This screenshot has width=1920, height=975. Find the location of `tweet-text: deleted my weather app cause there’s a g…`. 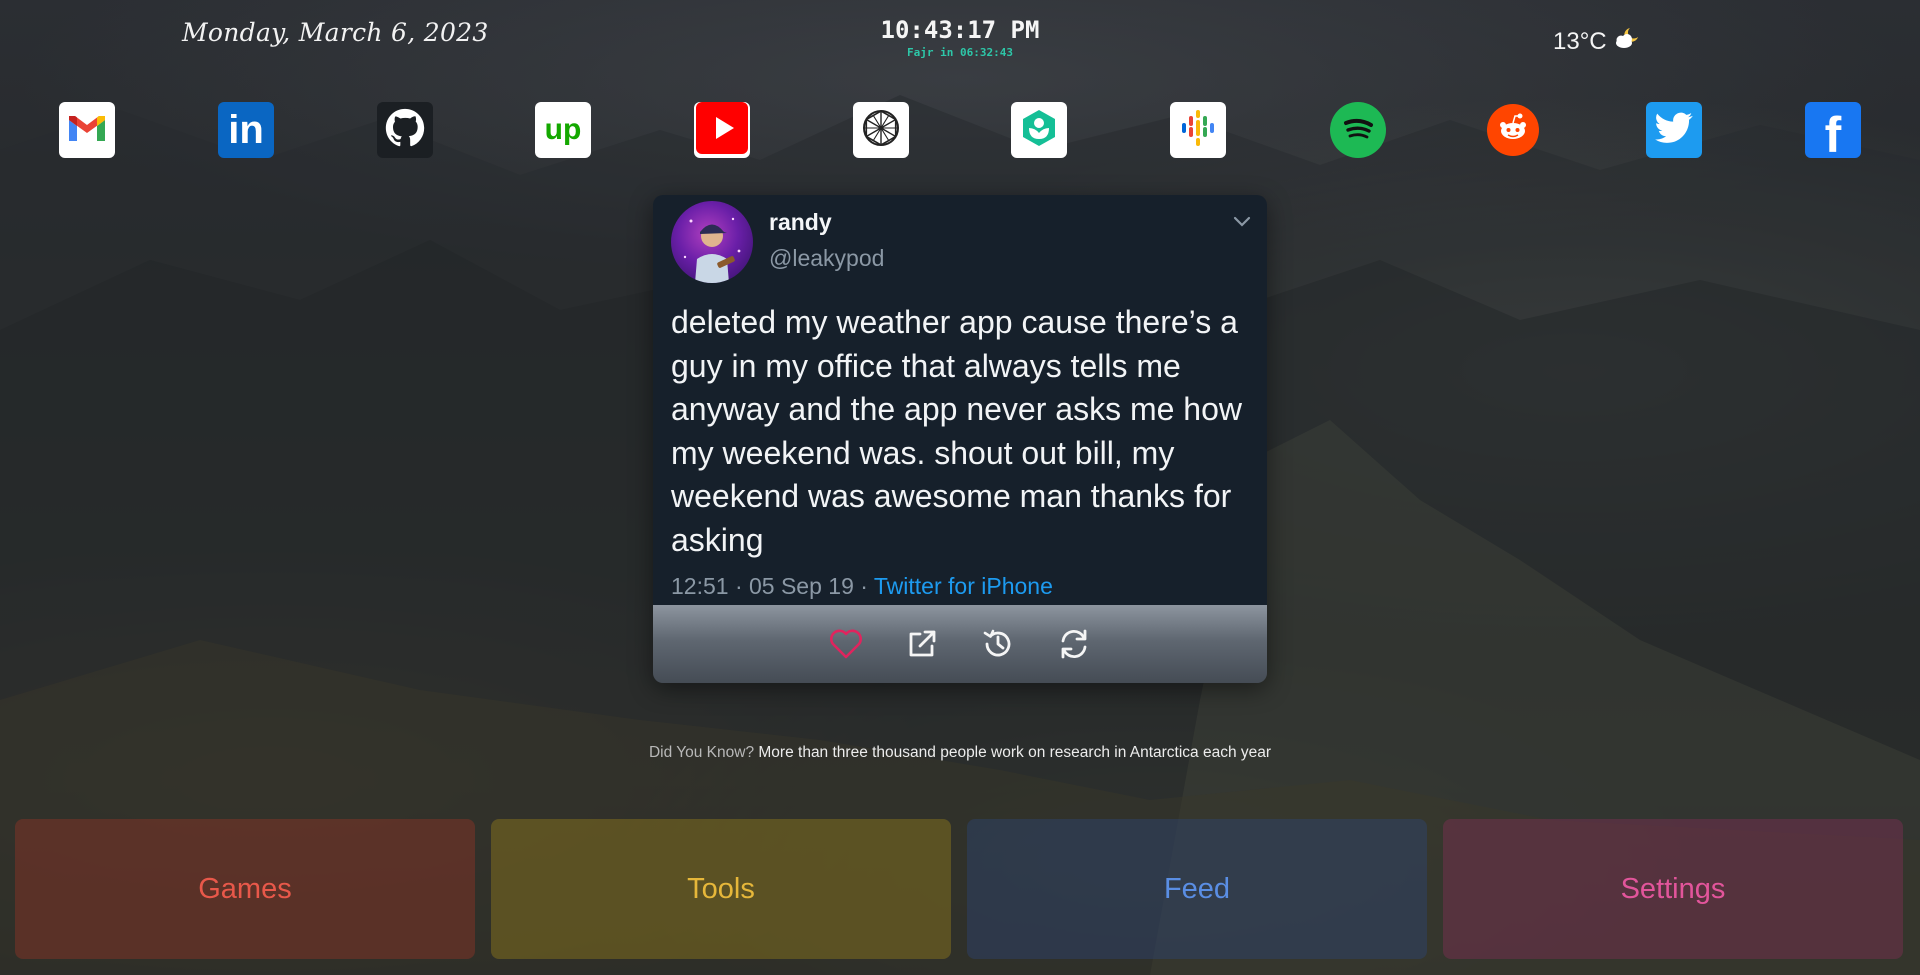

tweet-text: deleted my weather app cause there’s a g… is located at coordinates (956, 431).